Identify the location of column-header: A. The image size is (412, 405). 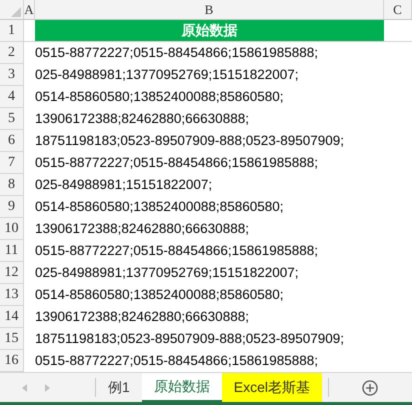
(29, 9).